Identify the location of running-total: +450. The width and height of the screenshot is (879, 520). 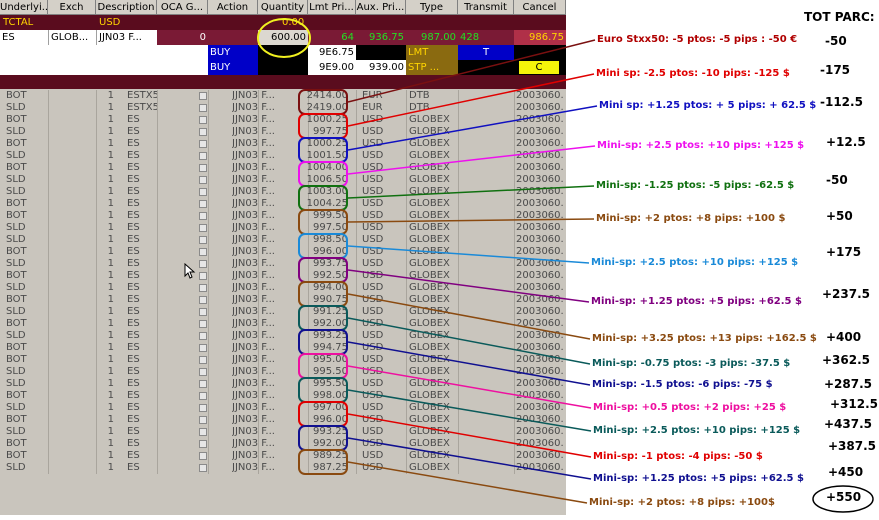
(846, 472).